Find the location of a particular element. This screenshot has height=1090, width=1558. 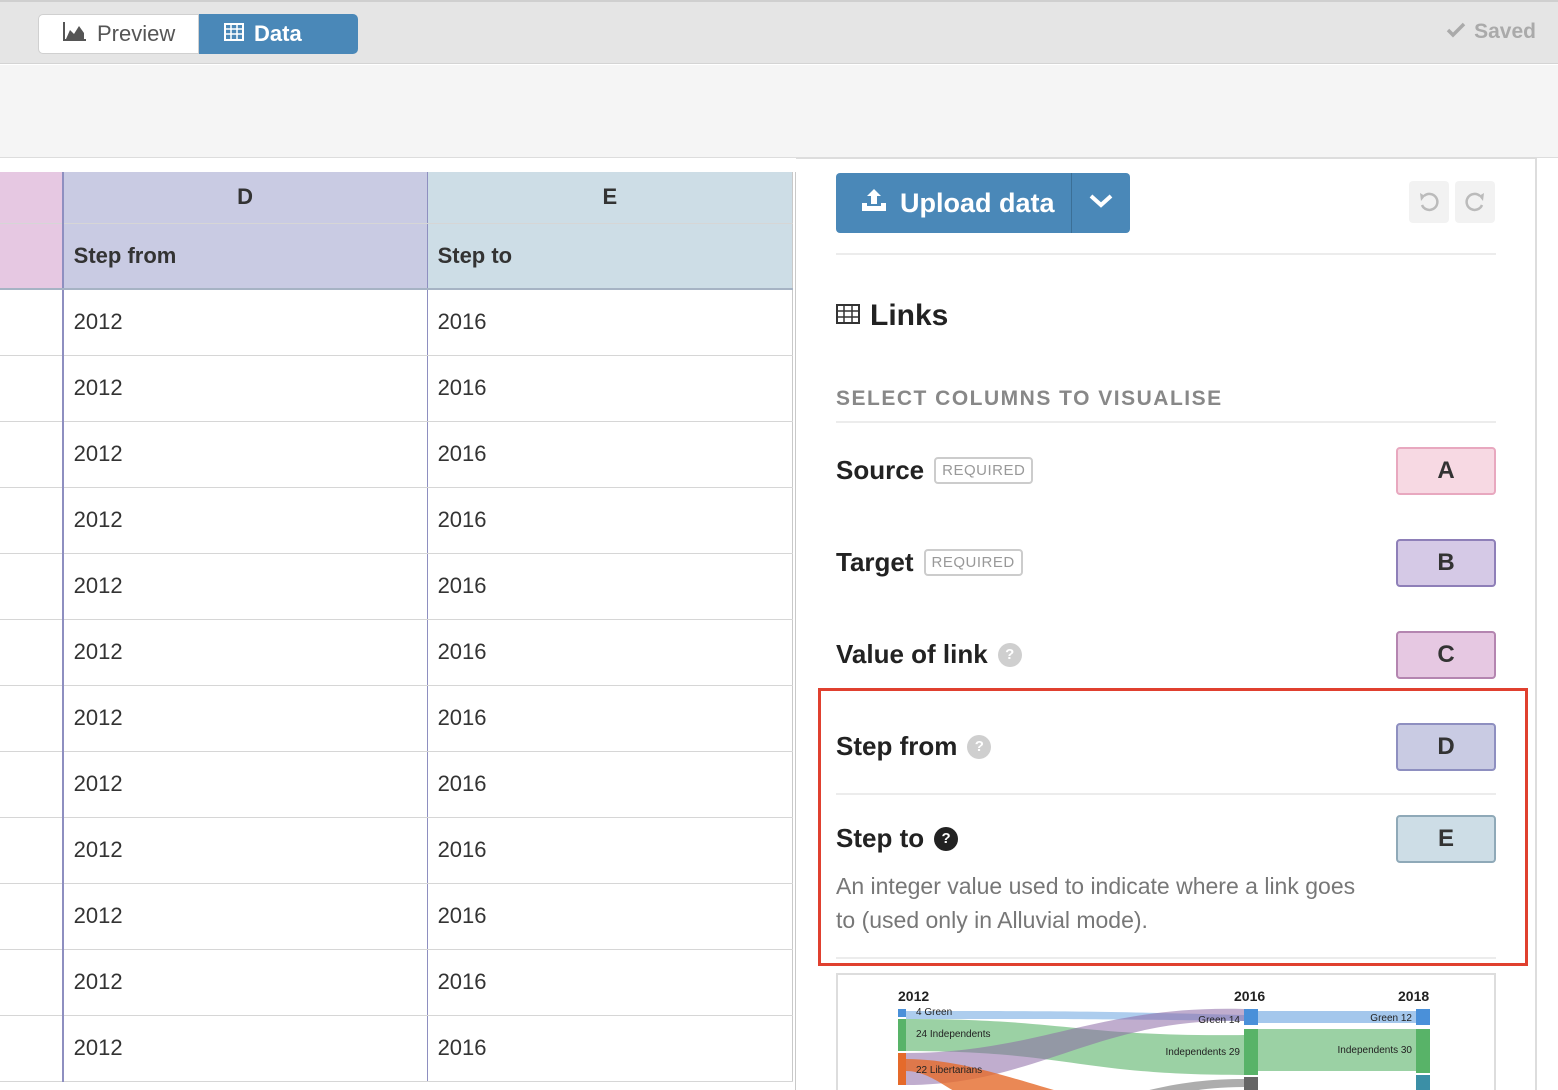

tab-data-label: Data is located at coordinates (278, 33).